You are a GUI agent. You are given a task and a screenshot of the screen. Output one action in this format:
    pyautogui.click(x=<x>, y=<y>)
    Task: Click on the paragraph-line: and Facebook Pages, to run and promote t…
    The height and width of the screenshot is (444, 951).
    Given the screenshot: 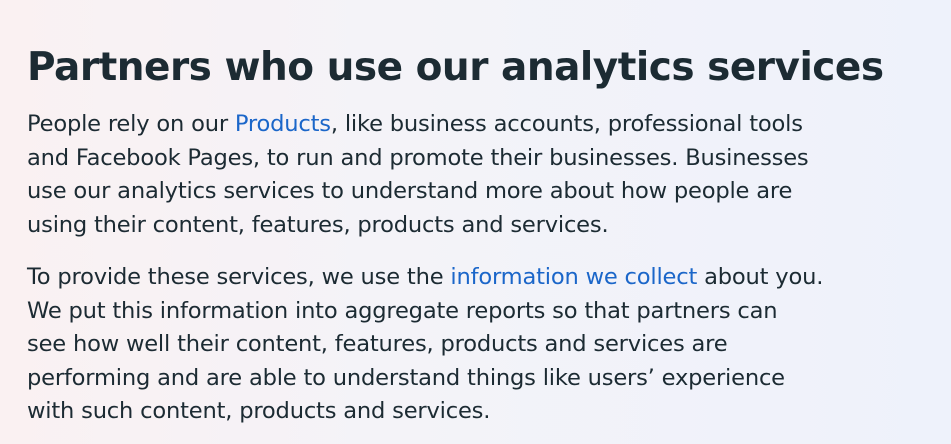 What is the action you would take?
    pyautogui.click(x=418, y=157)
    